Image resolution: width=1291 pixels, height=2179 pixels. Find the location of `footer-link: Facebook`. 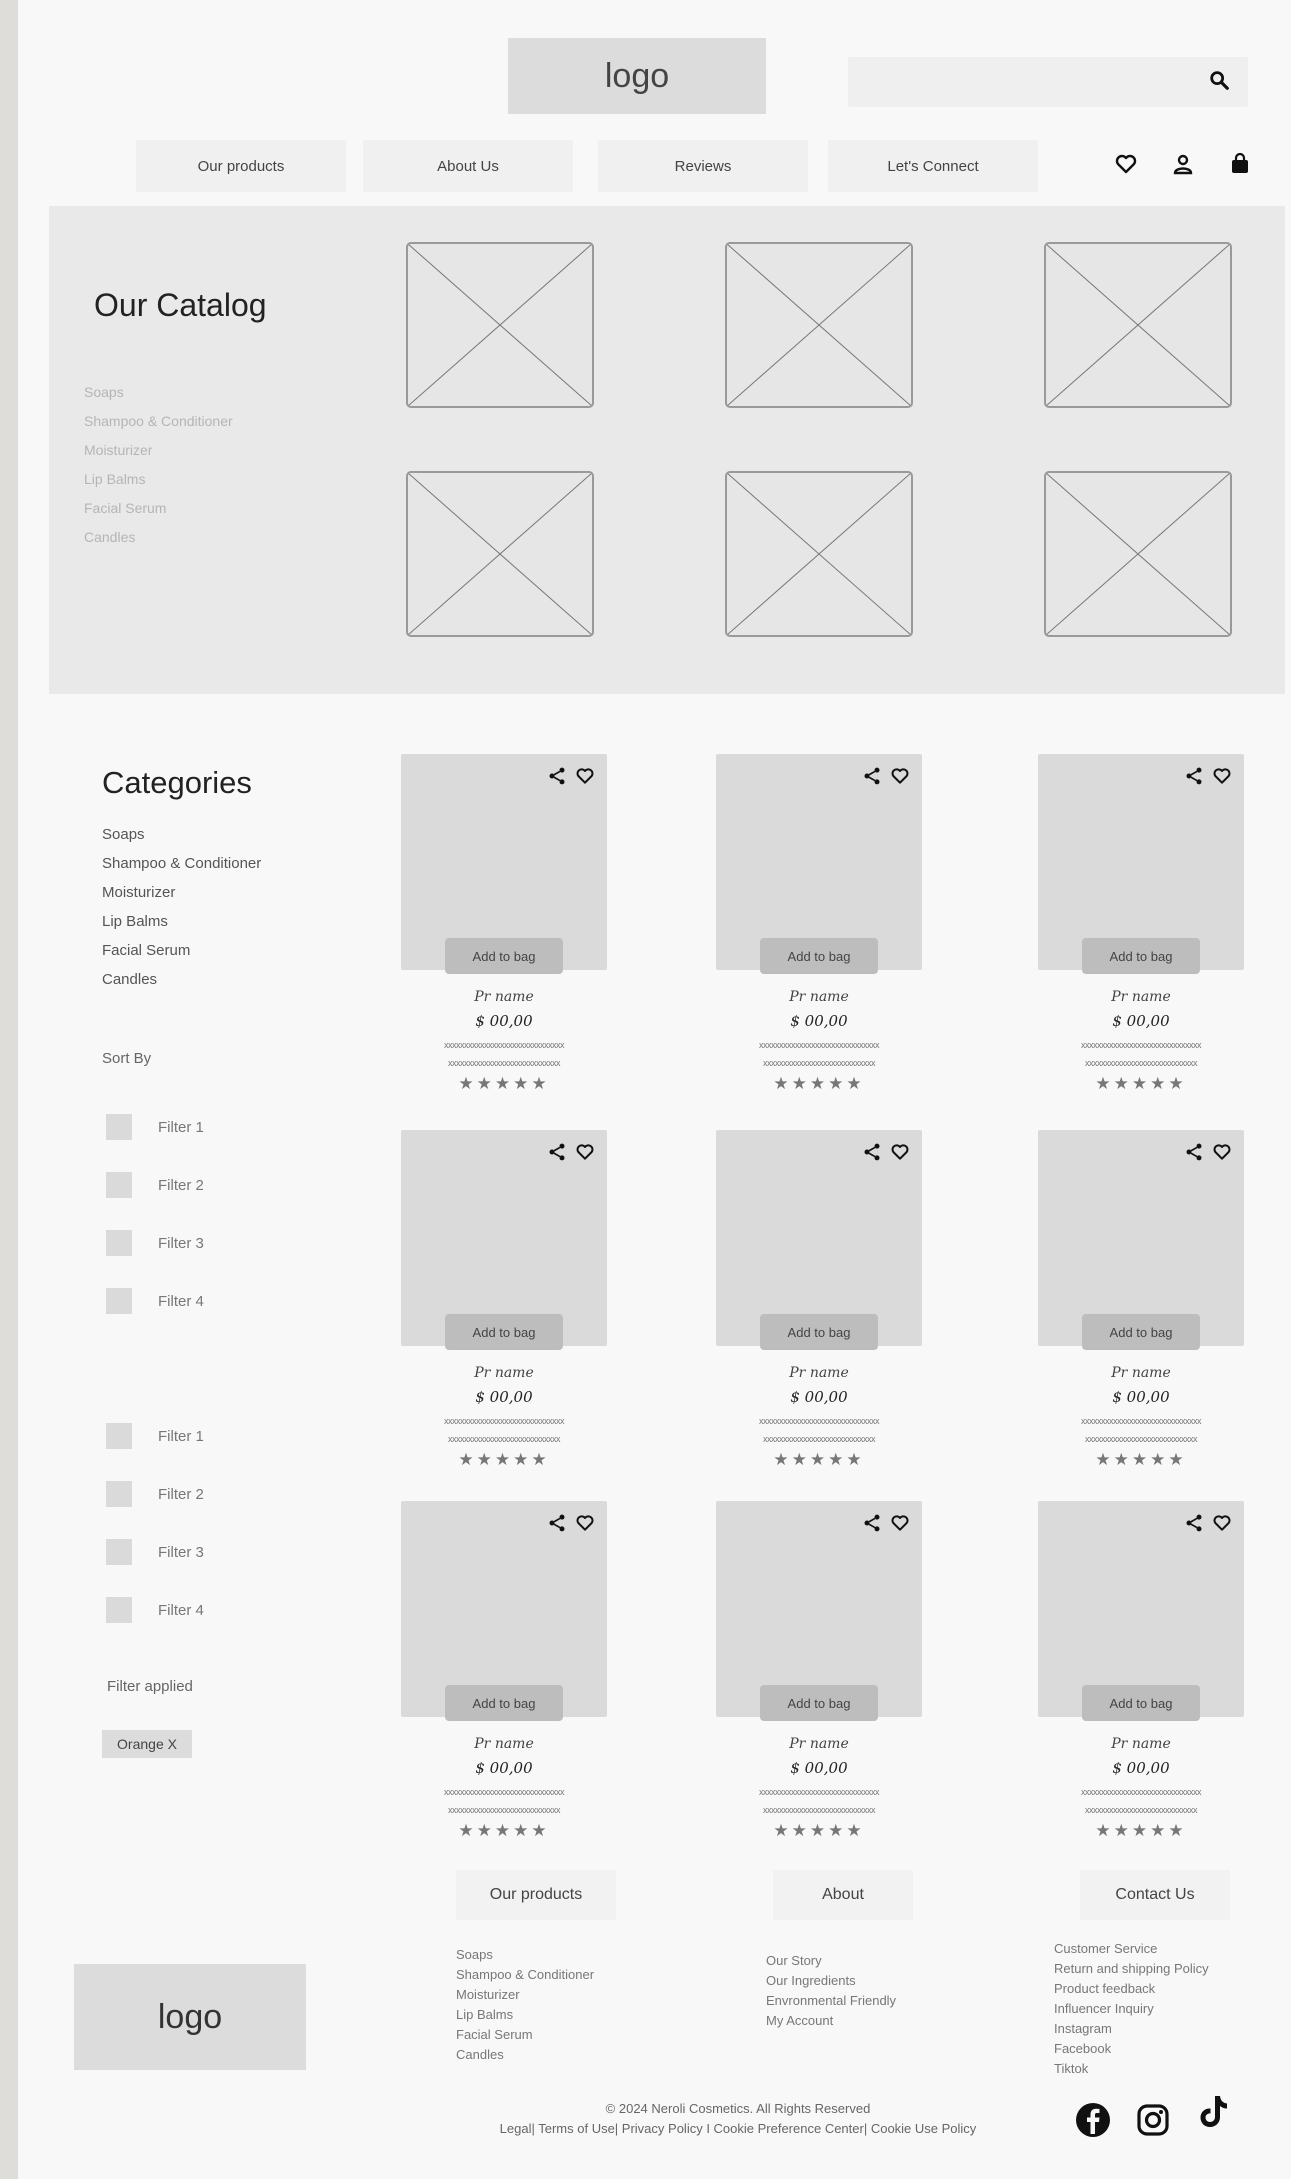

footer-link: Facebook is located at coordinates (1131, 2049).